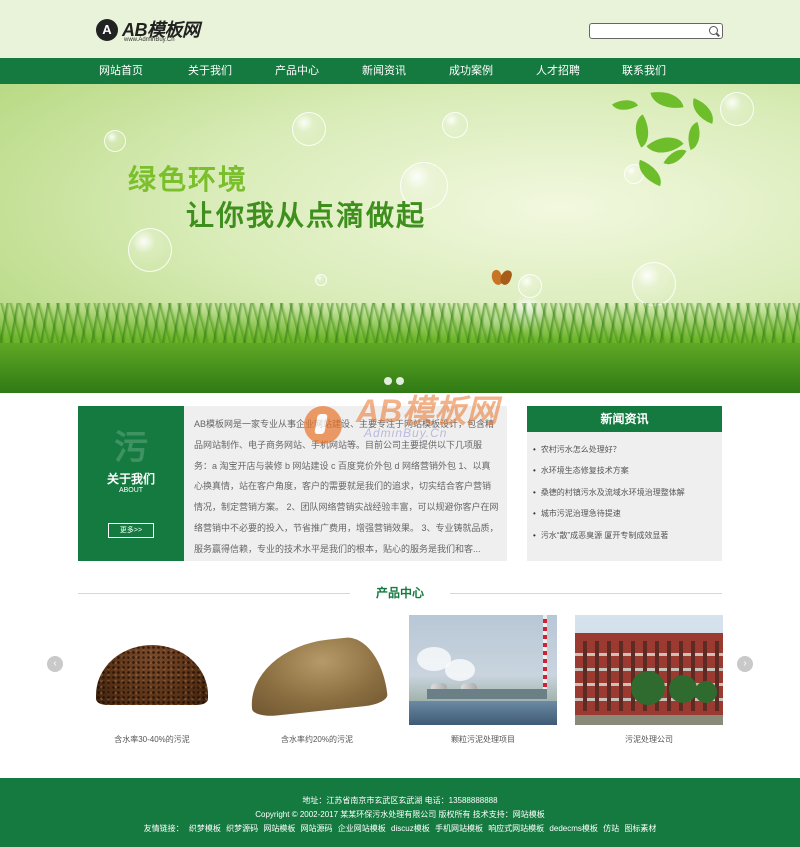  I want to click on news-item: 水环境生态修复技术方案, so click(625, 471).